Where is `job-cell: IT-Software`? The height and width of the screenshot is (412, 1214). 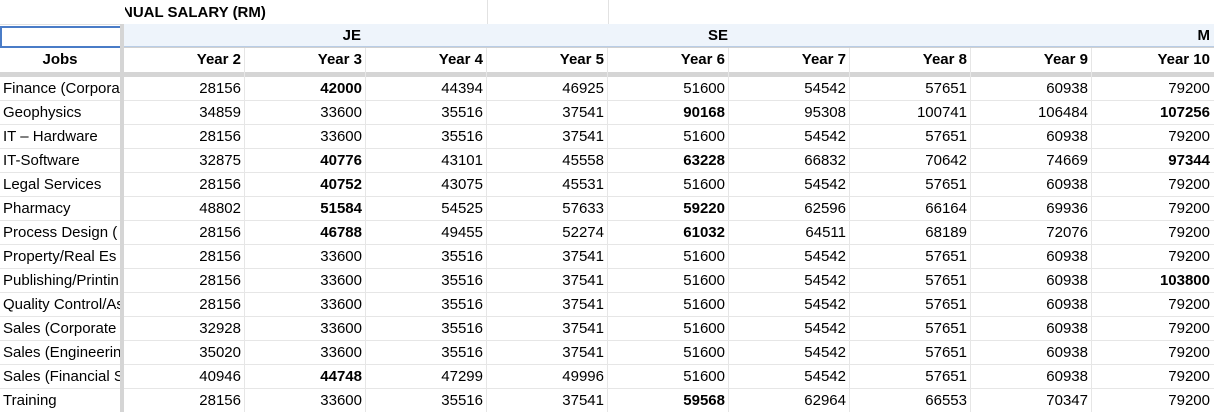 job-cell: IT-Software is located at coordinates (60, 161).